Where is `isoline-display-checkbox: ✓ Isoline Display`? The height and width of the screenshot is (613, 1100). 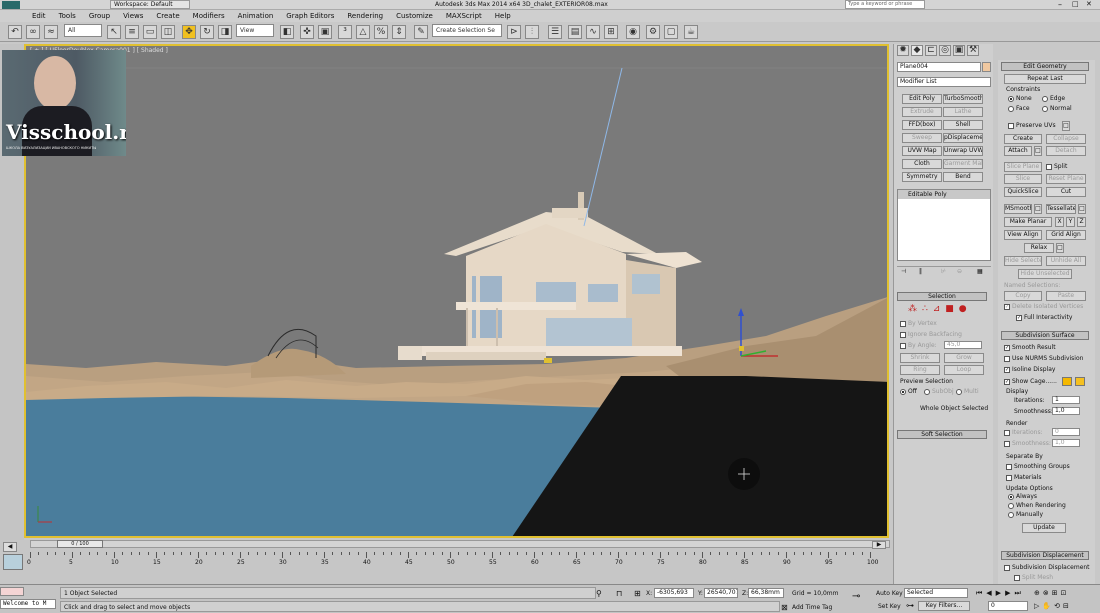 isoline-display-checkbox: ✓ Isoline Display is located at coordinates (1029, 369).